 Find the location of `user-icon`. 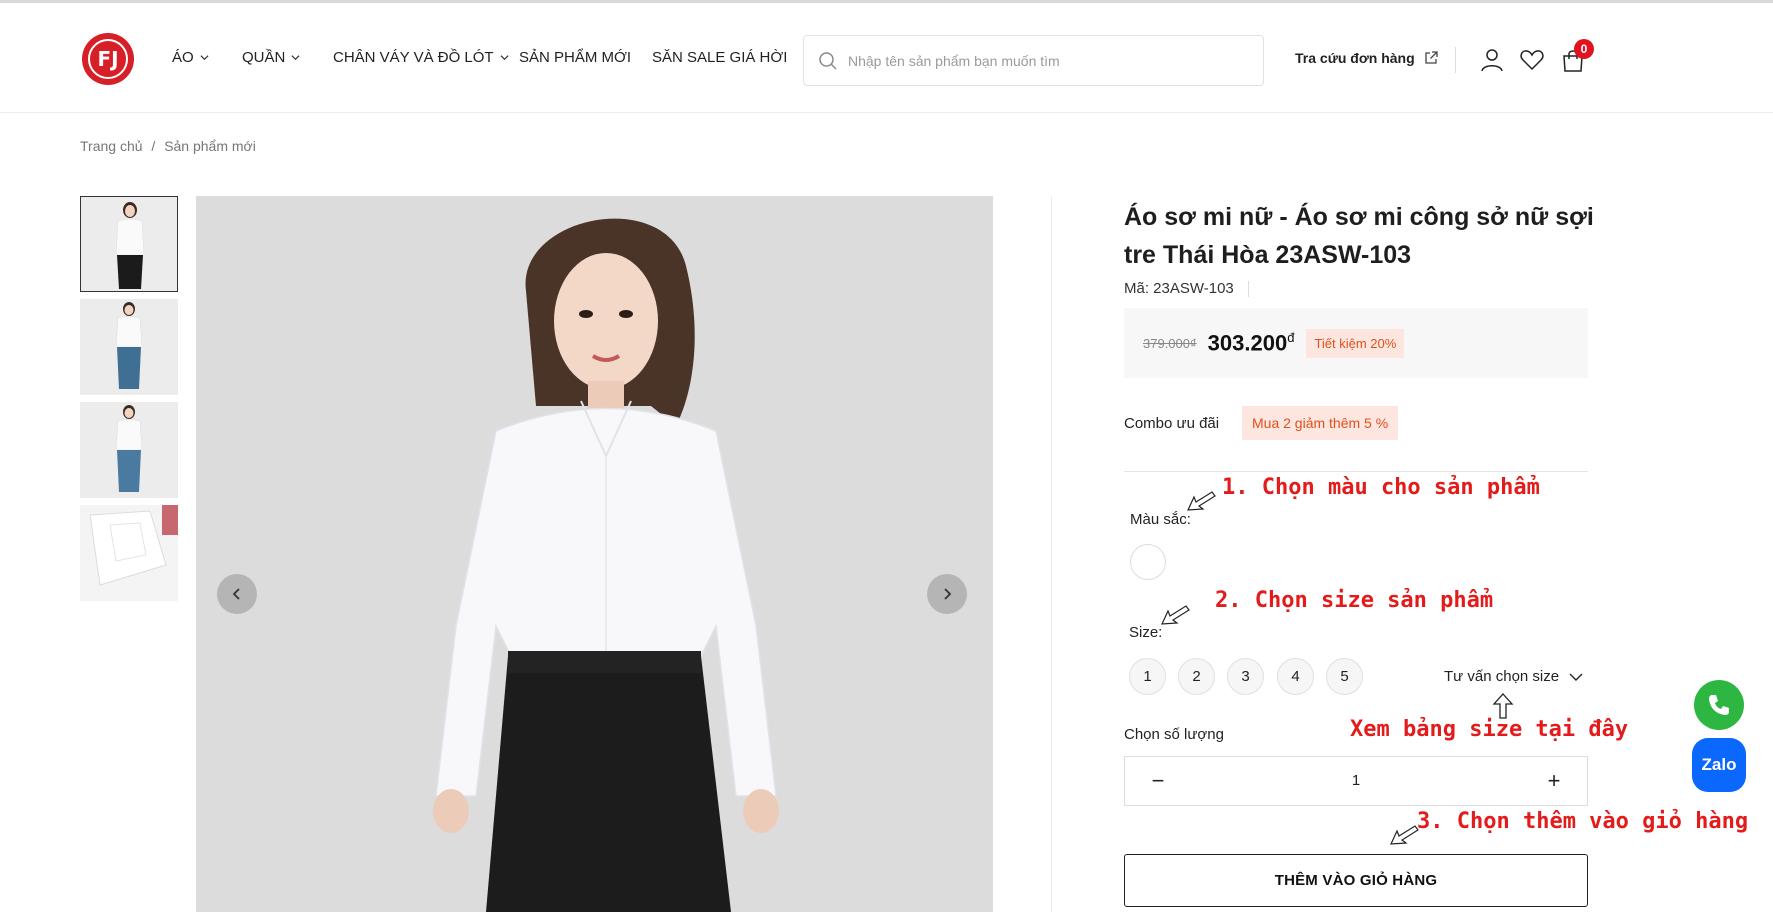

user-icon is located at coordinates (1492, 60).